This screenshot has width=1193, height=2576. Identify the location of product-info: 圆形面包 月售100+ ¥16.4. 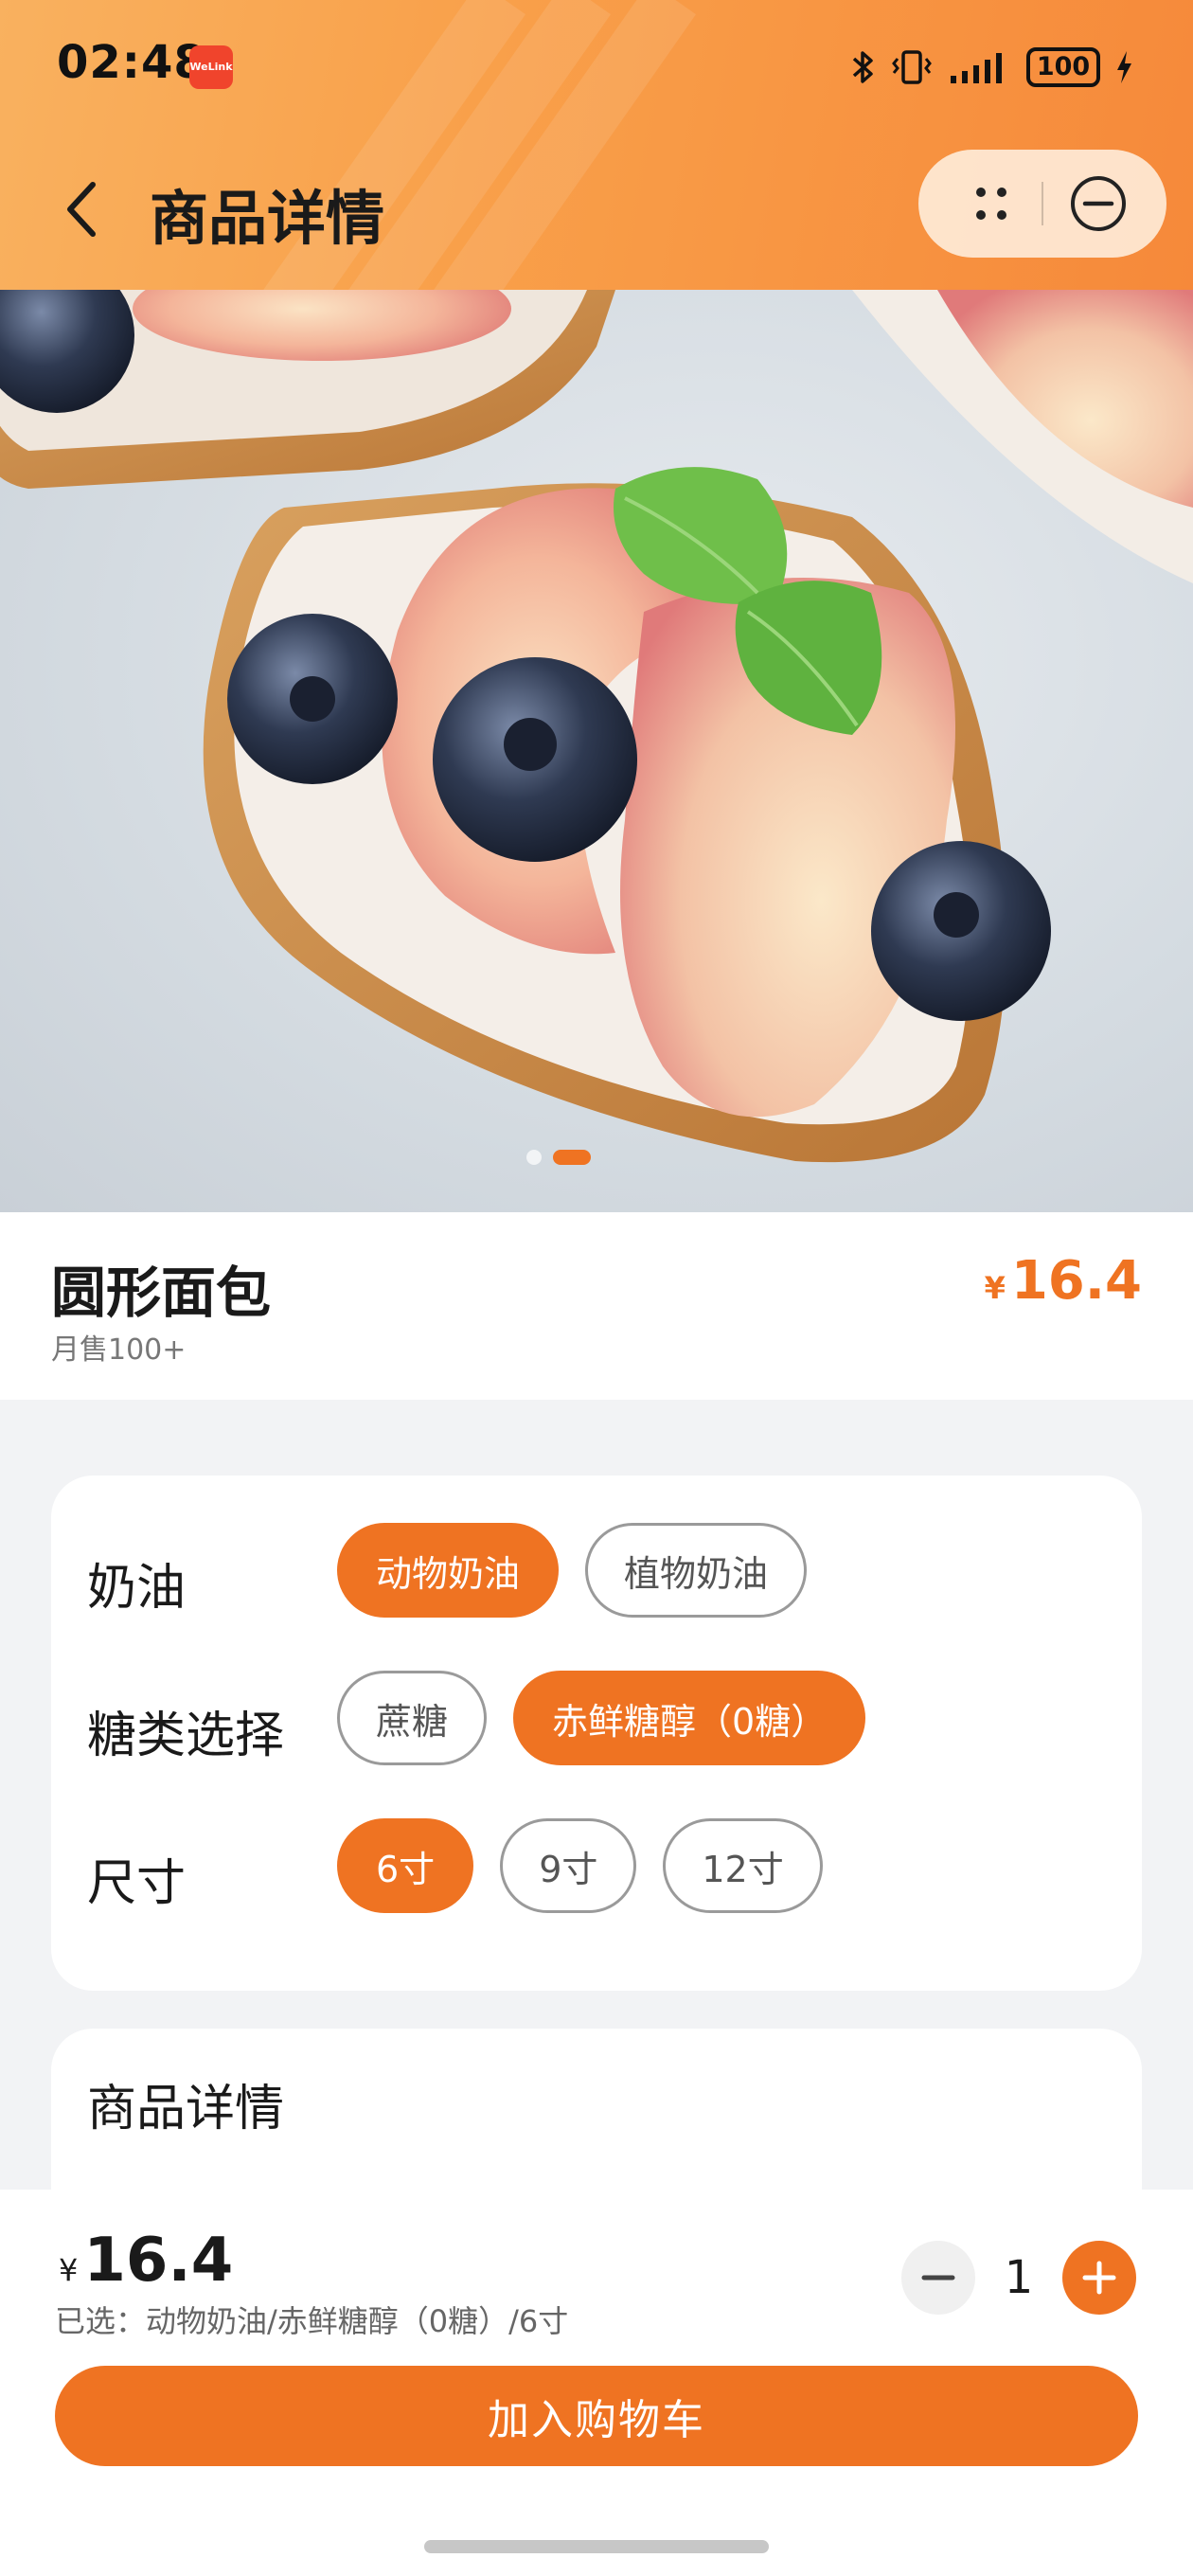
(596, 1306).